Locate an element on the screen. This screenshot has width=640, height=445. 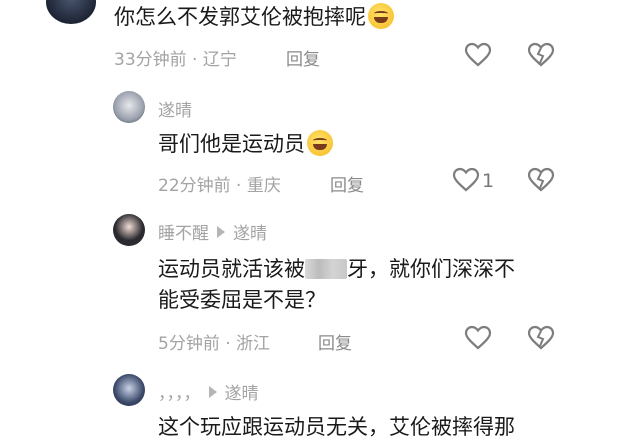
censored-blur is located at coordinates (326, 269).